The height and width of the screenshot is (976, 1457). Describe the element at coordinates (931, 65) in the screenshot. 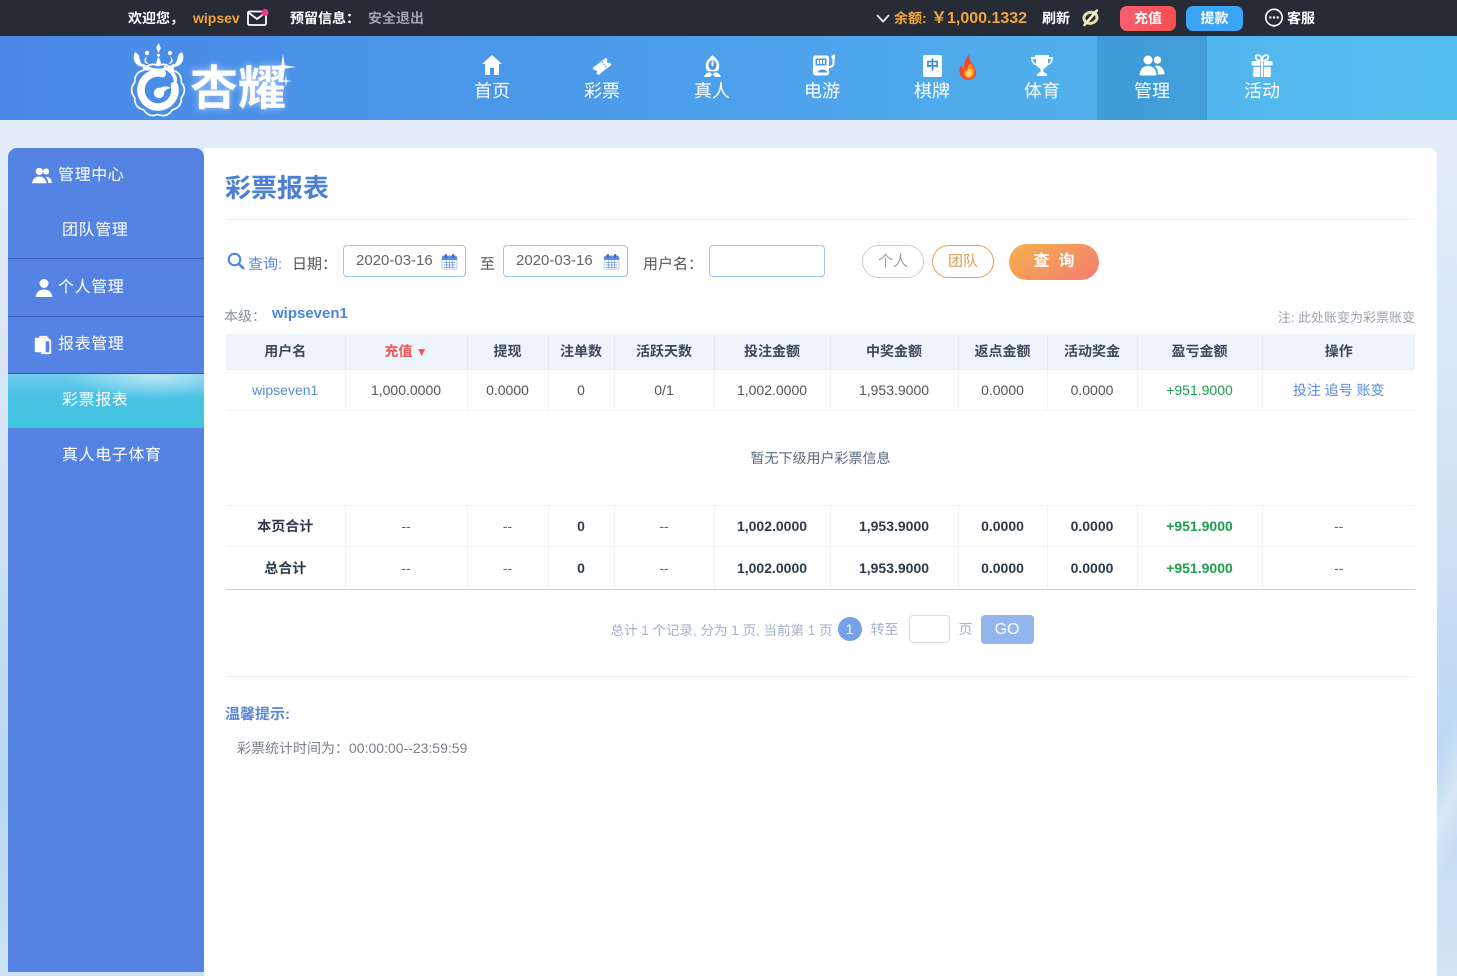

I see `svg-text: 中` at that location.